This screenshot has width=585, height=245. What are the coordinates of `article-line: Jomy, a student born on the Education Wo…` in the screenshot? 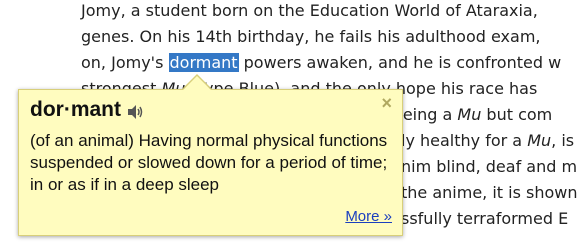 It's located at (309, 10).